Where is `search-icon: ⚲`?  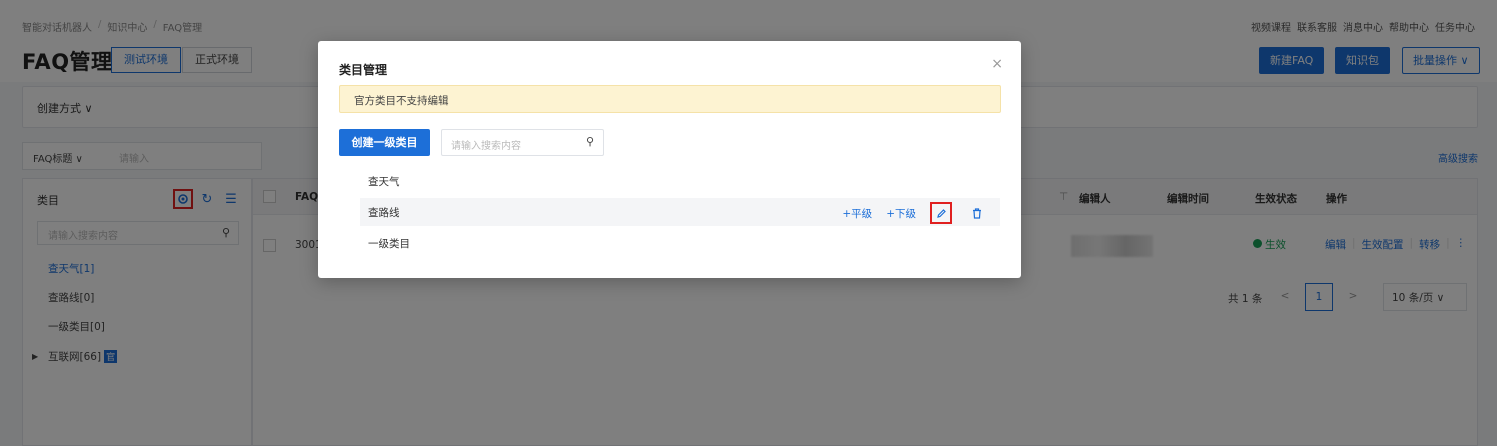
search-icon: ⚲ is located at coordinates (590, 141).